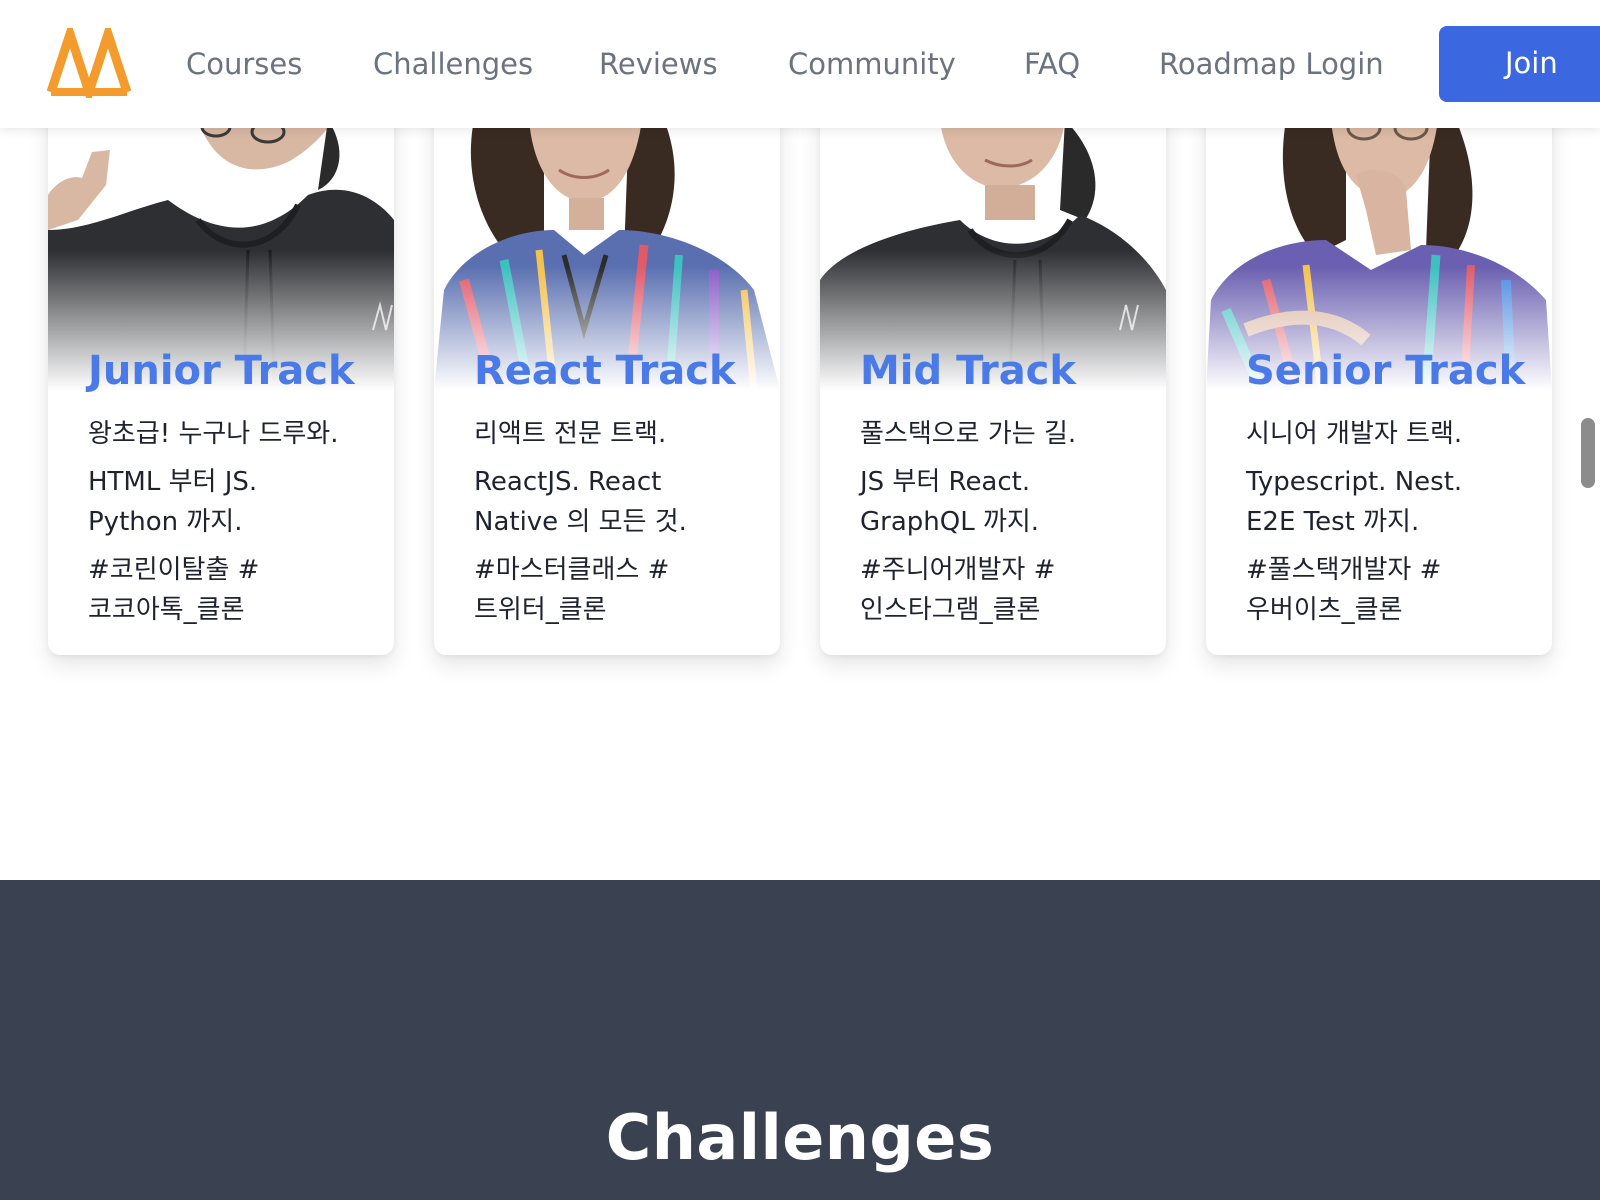 The image size is (1600, 1200). Describe the element at coordinates (174, 570) in the screenshot. I see `track-hashtags: #코린이탈출 #` at that location.